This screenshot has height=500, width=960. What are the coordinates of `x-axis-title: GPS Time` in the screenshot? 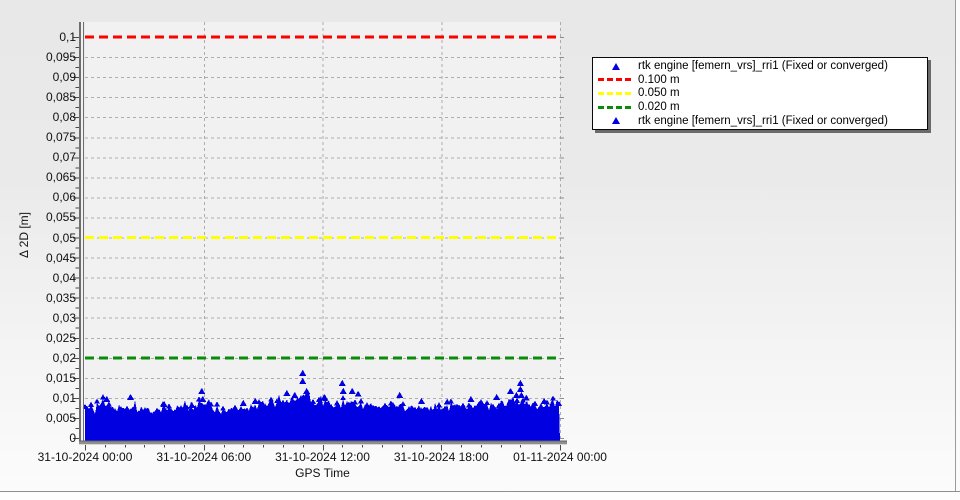 It's located at (322, 473).